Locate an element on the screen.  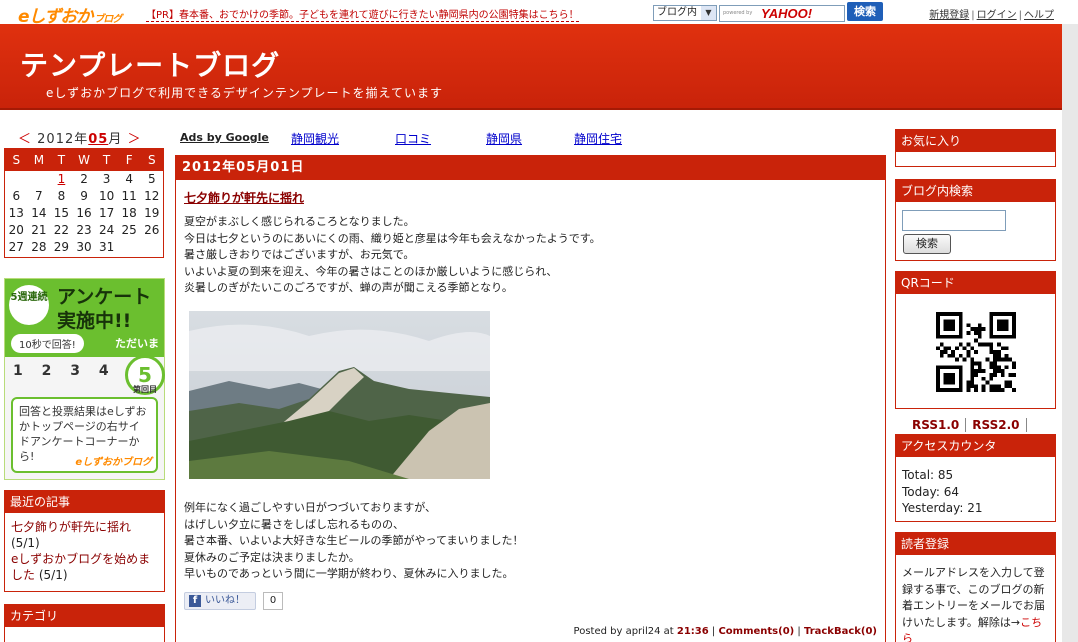
calendar-month: 05 is located at coordinates (98, 139).